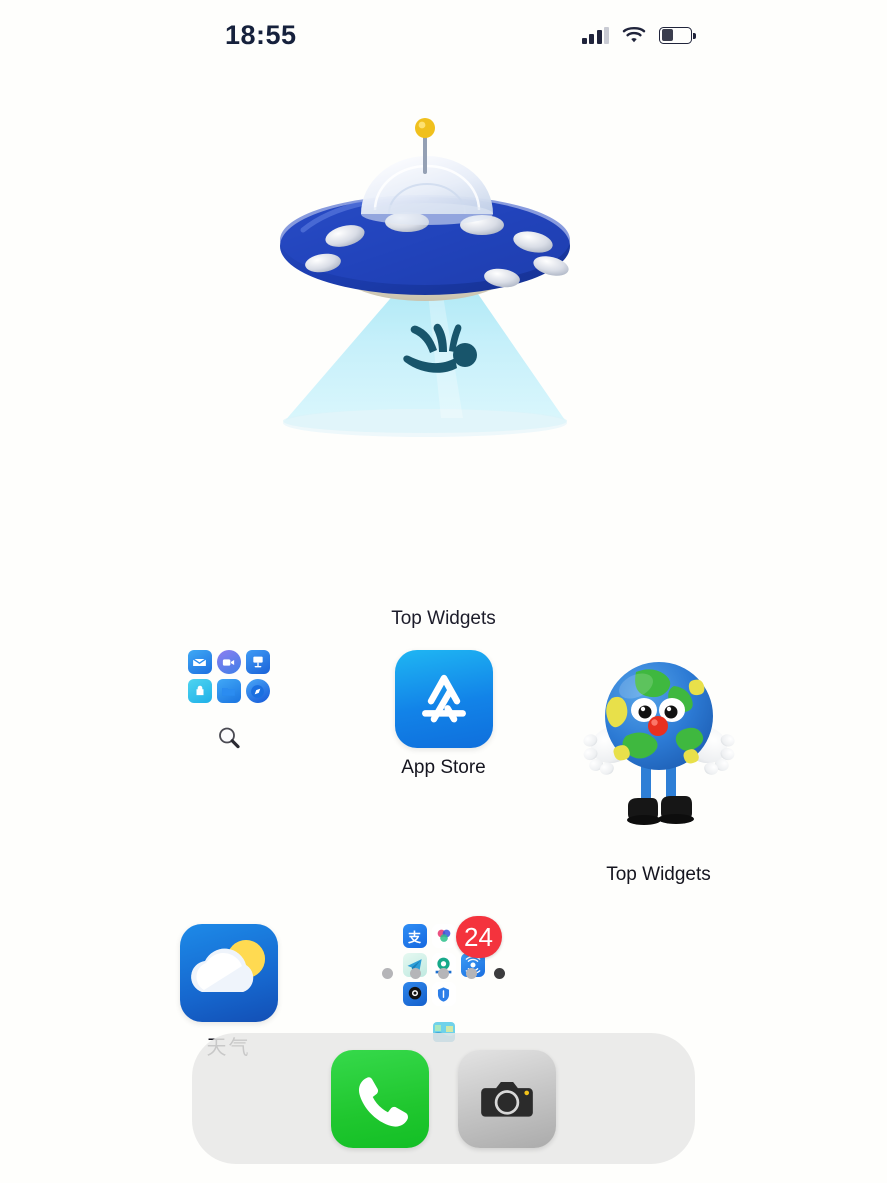 The height and width of the screenshot is (1183, 887). I want to click on safari-icon, so click(257, 691).